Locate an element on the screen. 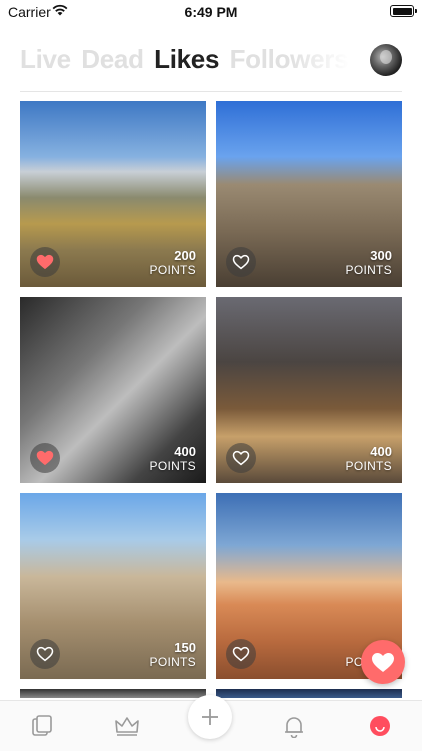 Image resolution: width=422 pixels, height=751 pixels. clock: 6:49 PM is located at coordinates (211, 12).